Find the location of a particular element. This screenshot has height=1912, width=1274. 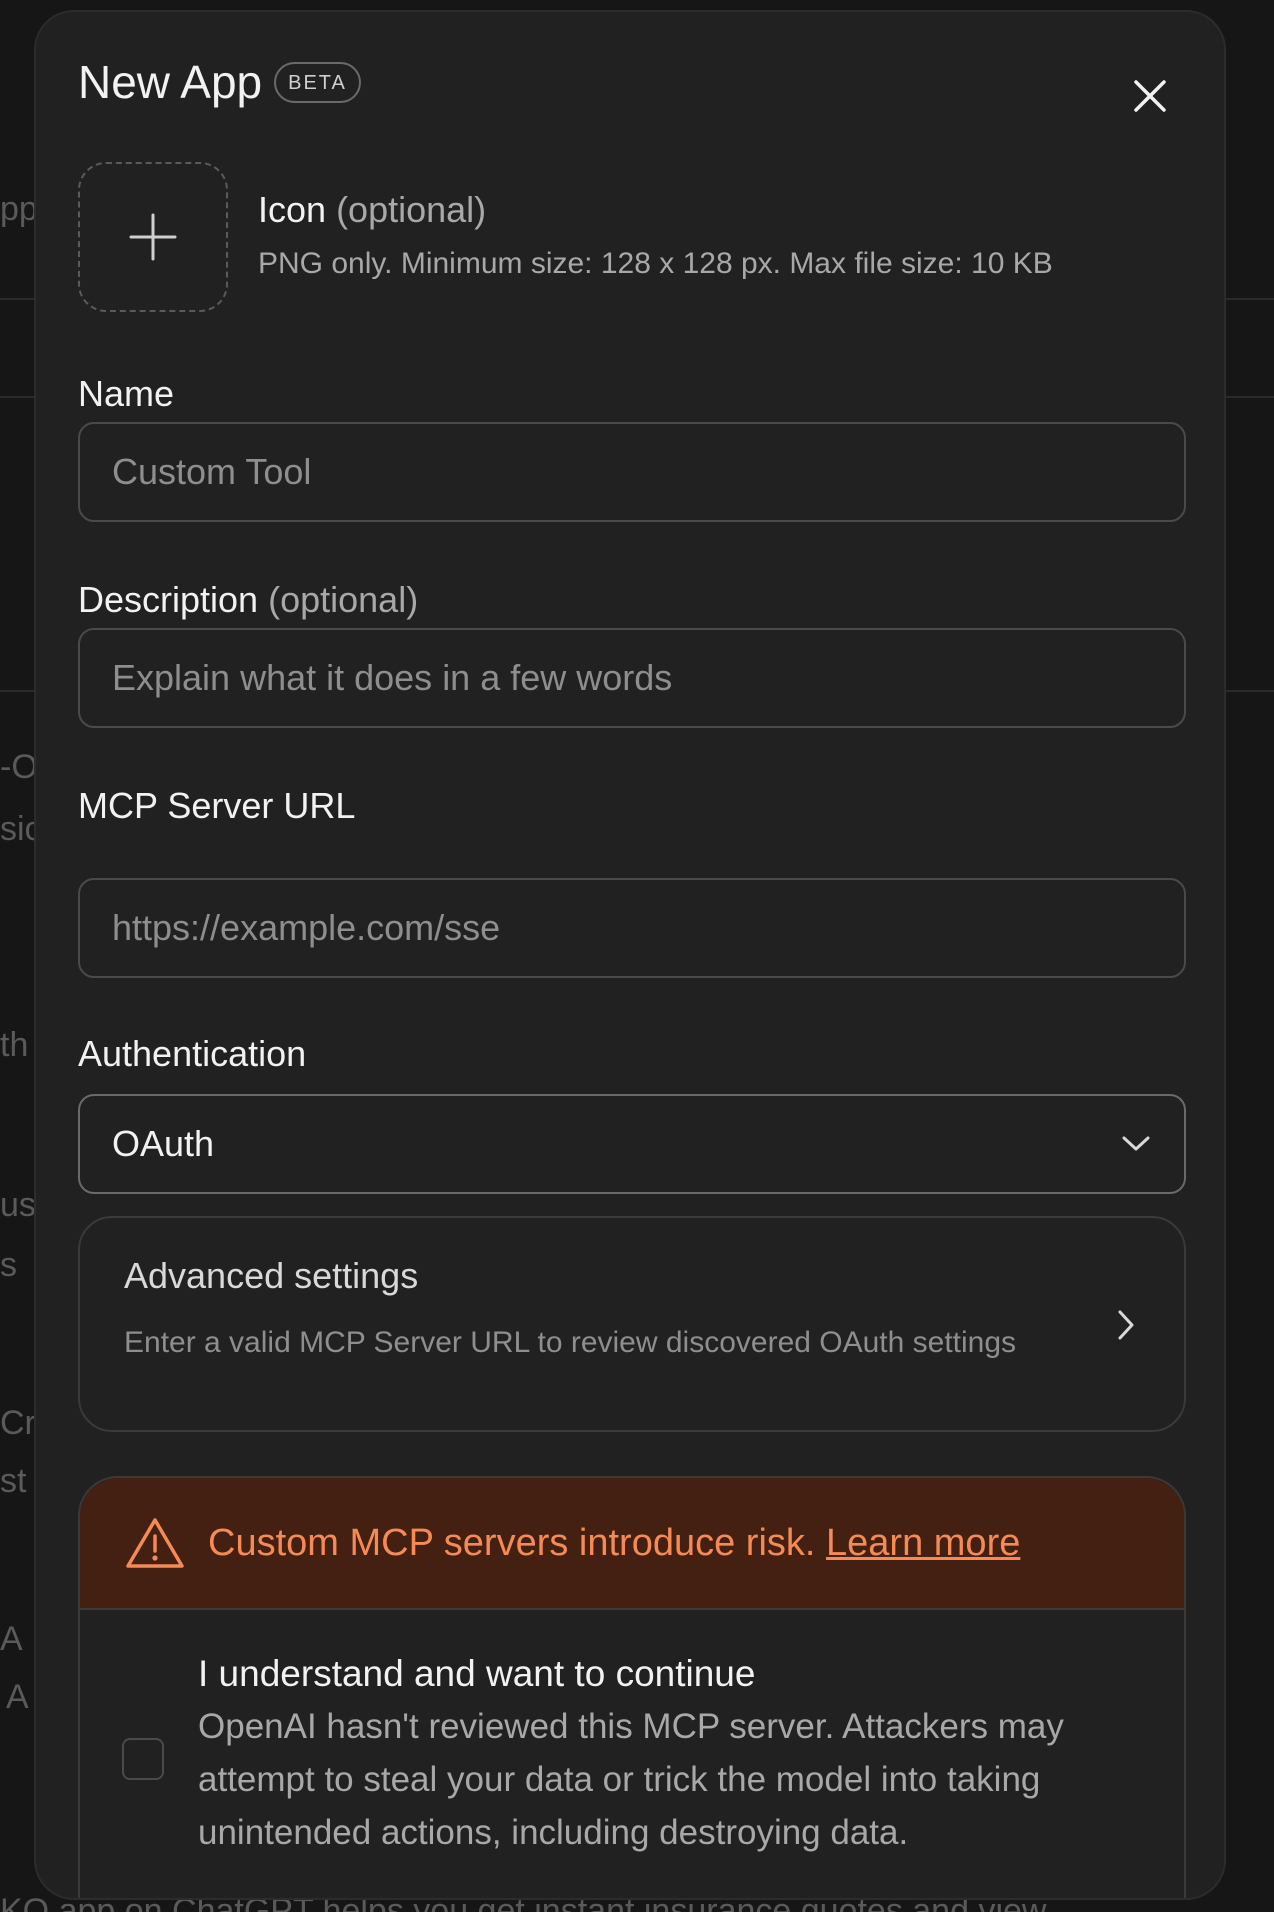

name-label: Name is located at coordinates (126, 393).